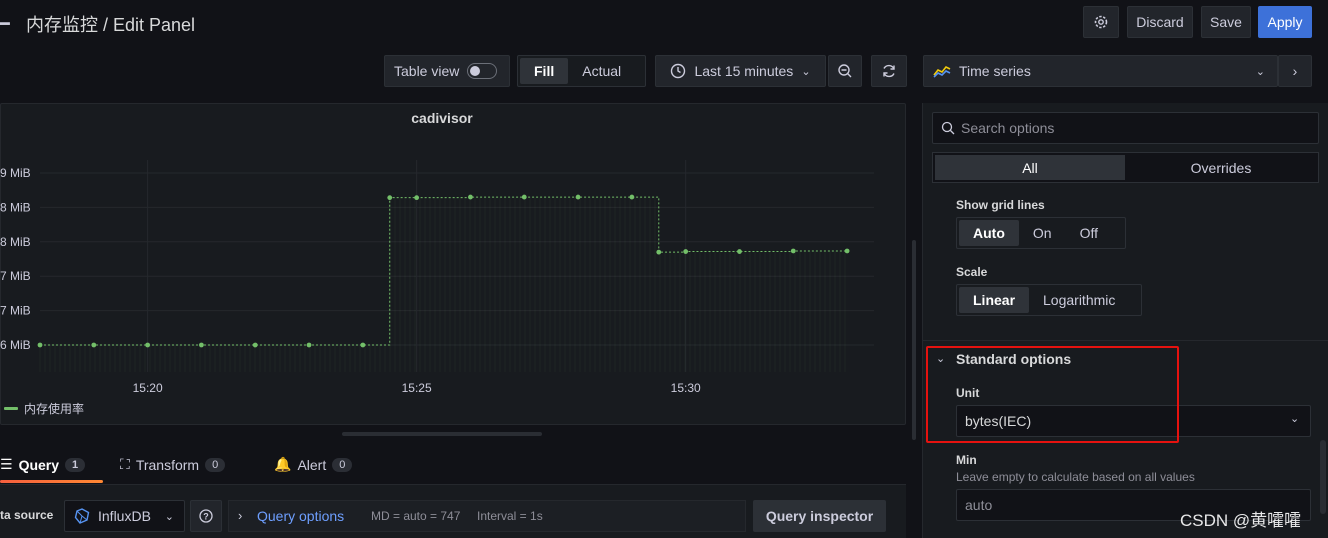 This screenshot has height=538, width=1328. I want to click on refresh-icon, so click(889, 71).